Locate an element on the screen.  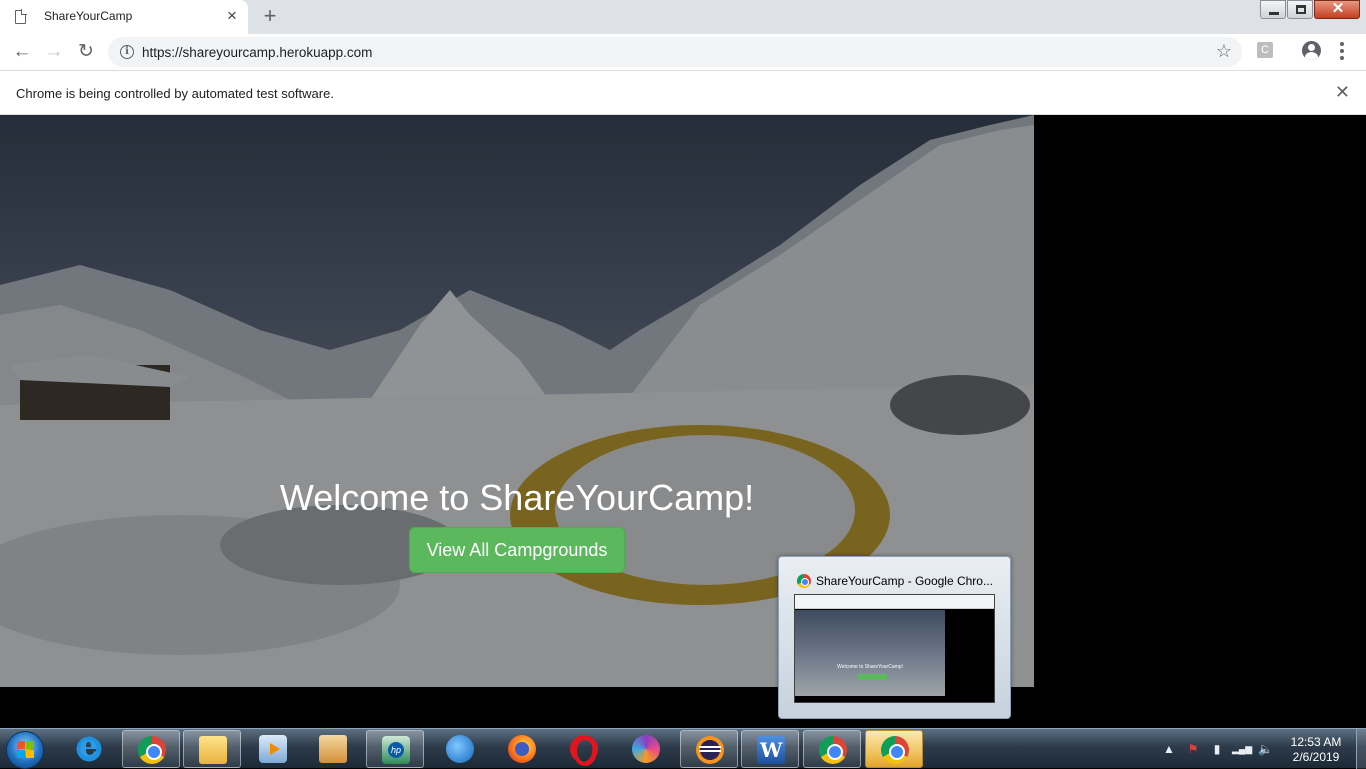
view-all-campgrounds-button: View All Campgrounds is located at coordinates (517, 550).